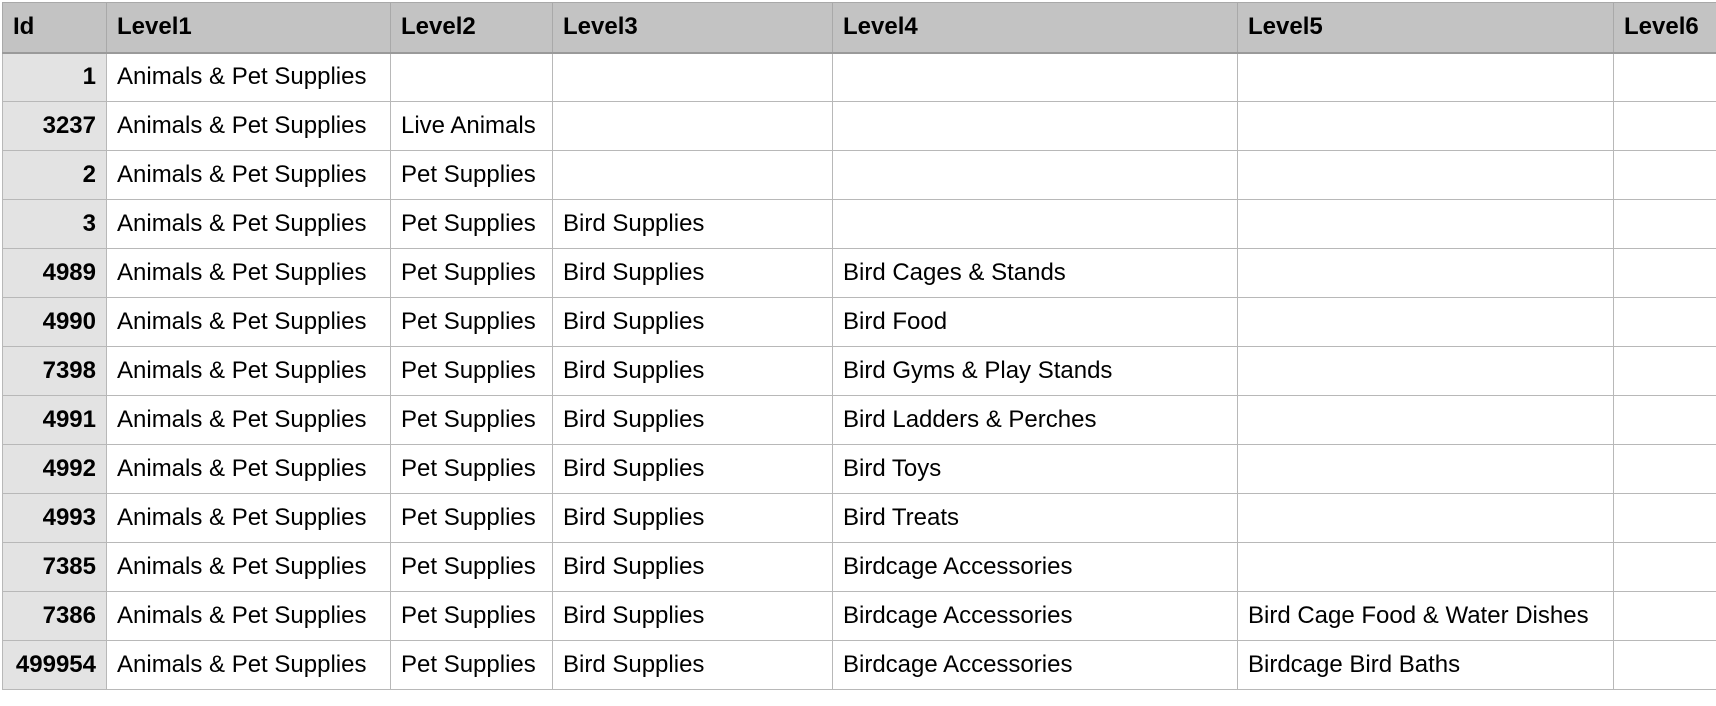  I want to click on cell-level4: Bird Cages & Stands, so click(1035, 273).